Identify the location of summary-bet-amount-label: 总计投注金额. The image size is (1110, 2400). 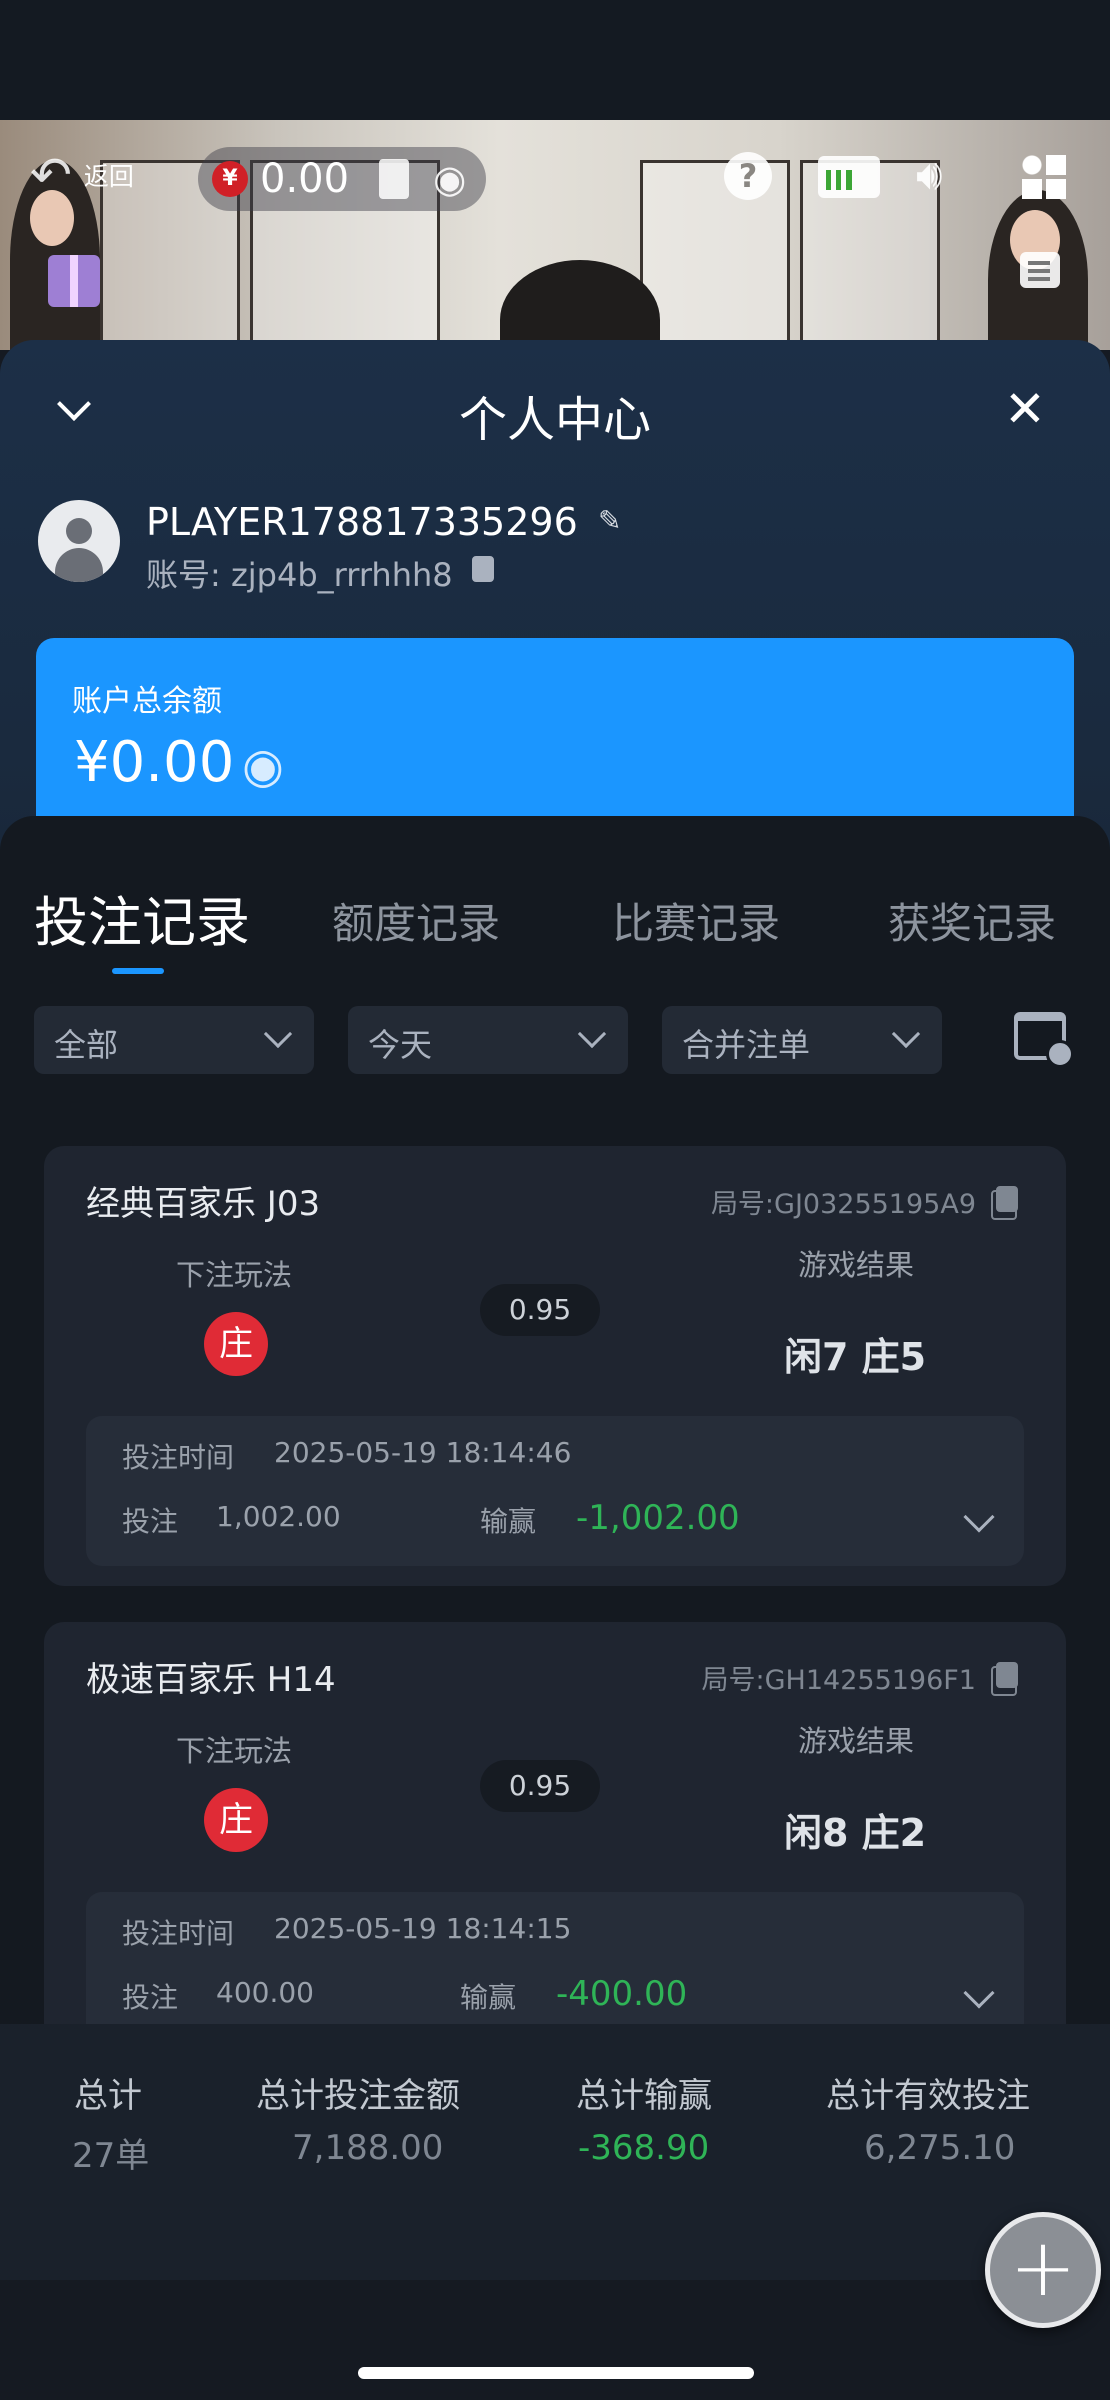
(358, 2096).